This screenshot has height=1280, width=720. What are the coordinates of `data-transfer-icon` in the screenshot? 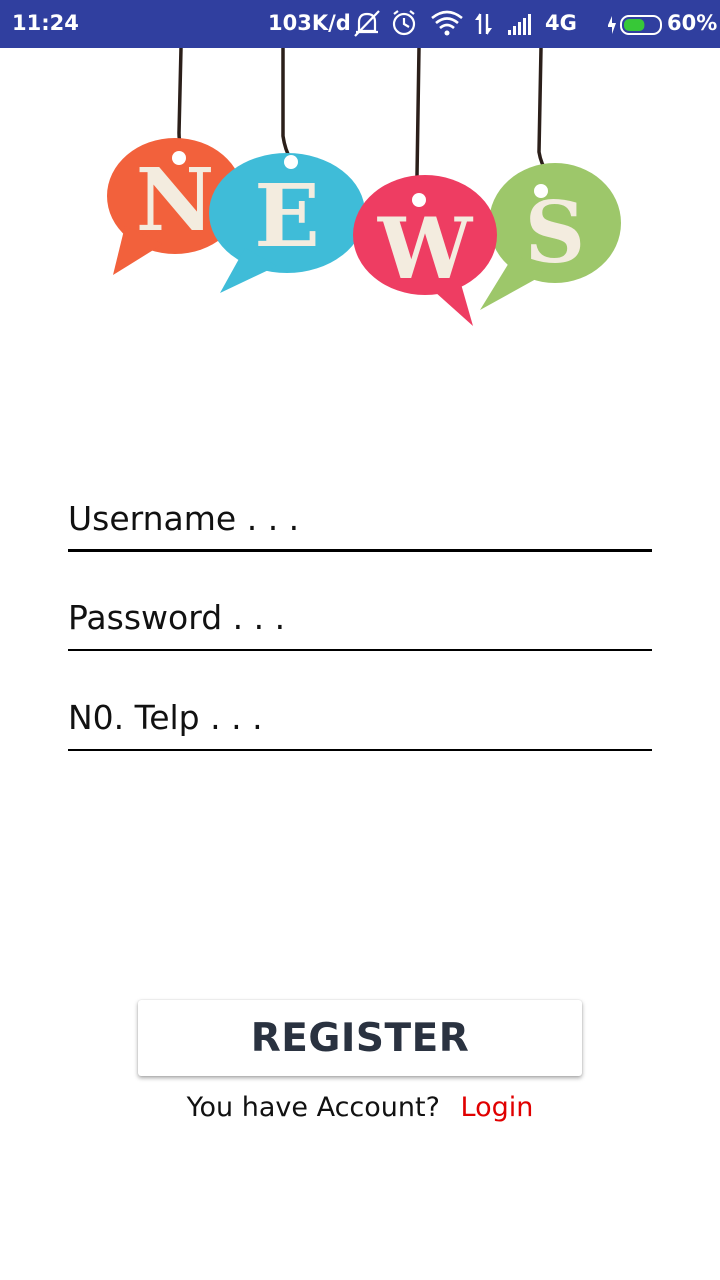 It's located at (483, 24).